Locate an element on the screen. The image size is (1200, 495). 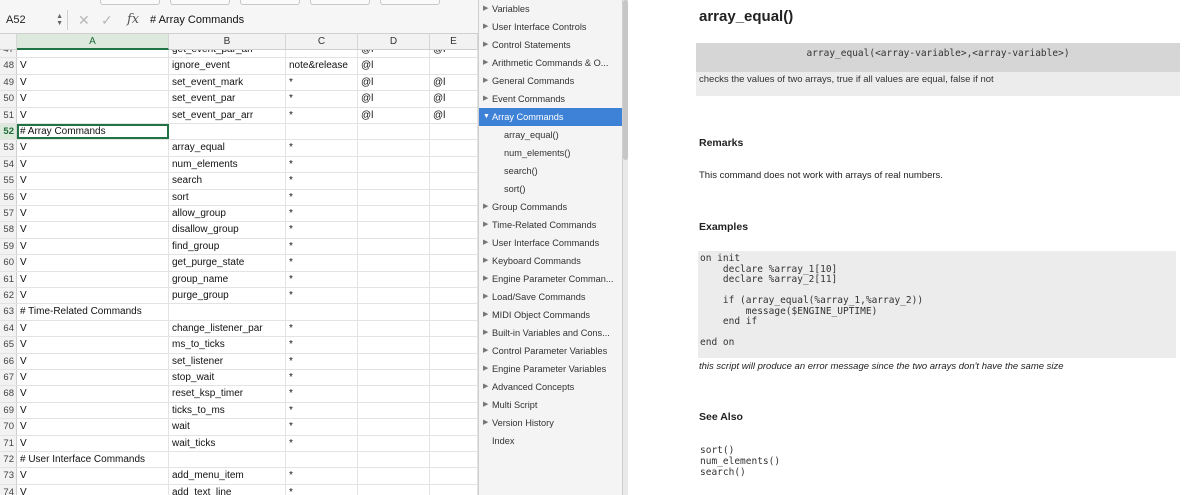
row-number: 59 is located at coordinates (8, 246).